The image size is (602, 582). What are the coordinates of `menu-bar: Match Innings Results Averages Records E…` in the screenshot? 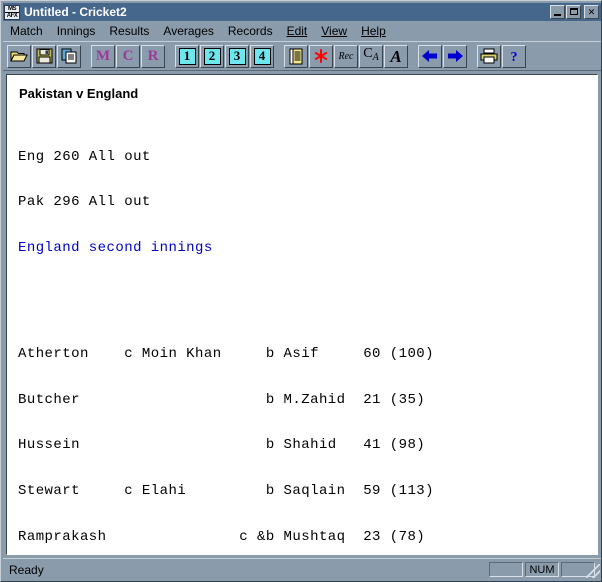 It's located at (302, 31).